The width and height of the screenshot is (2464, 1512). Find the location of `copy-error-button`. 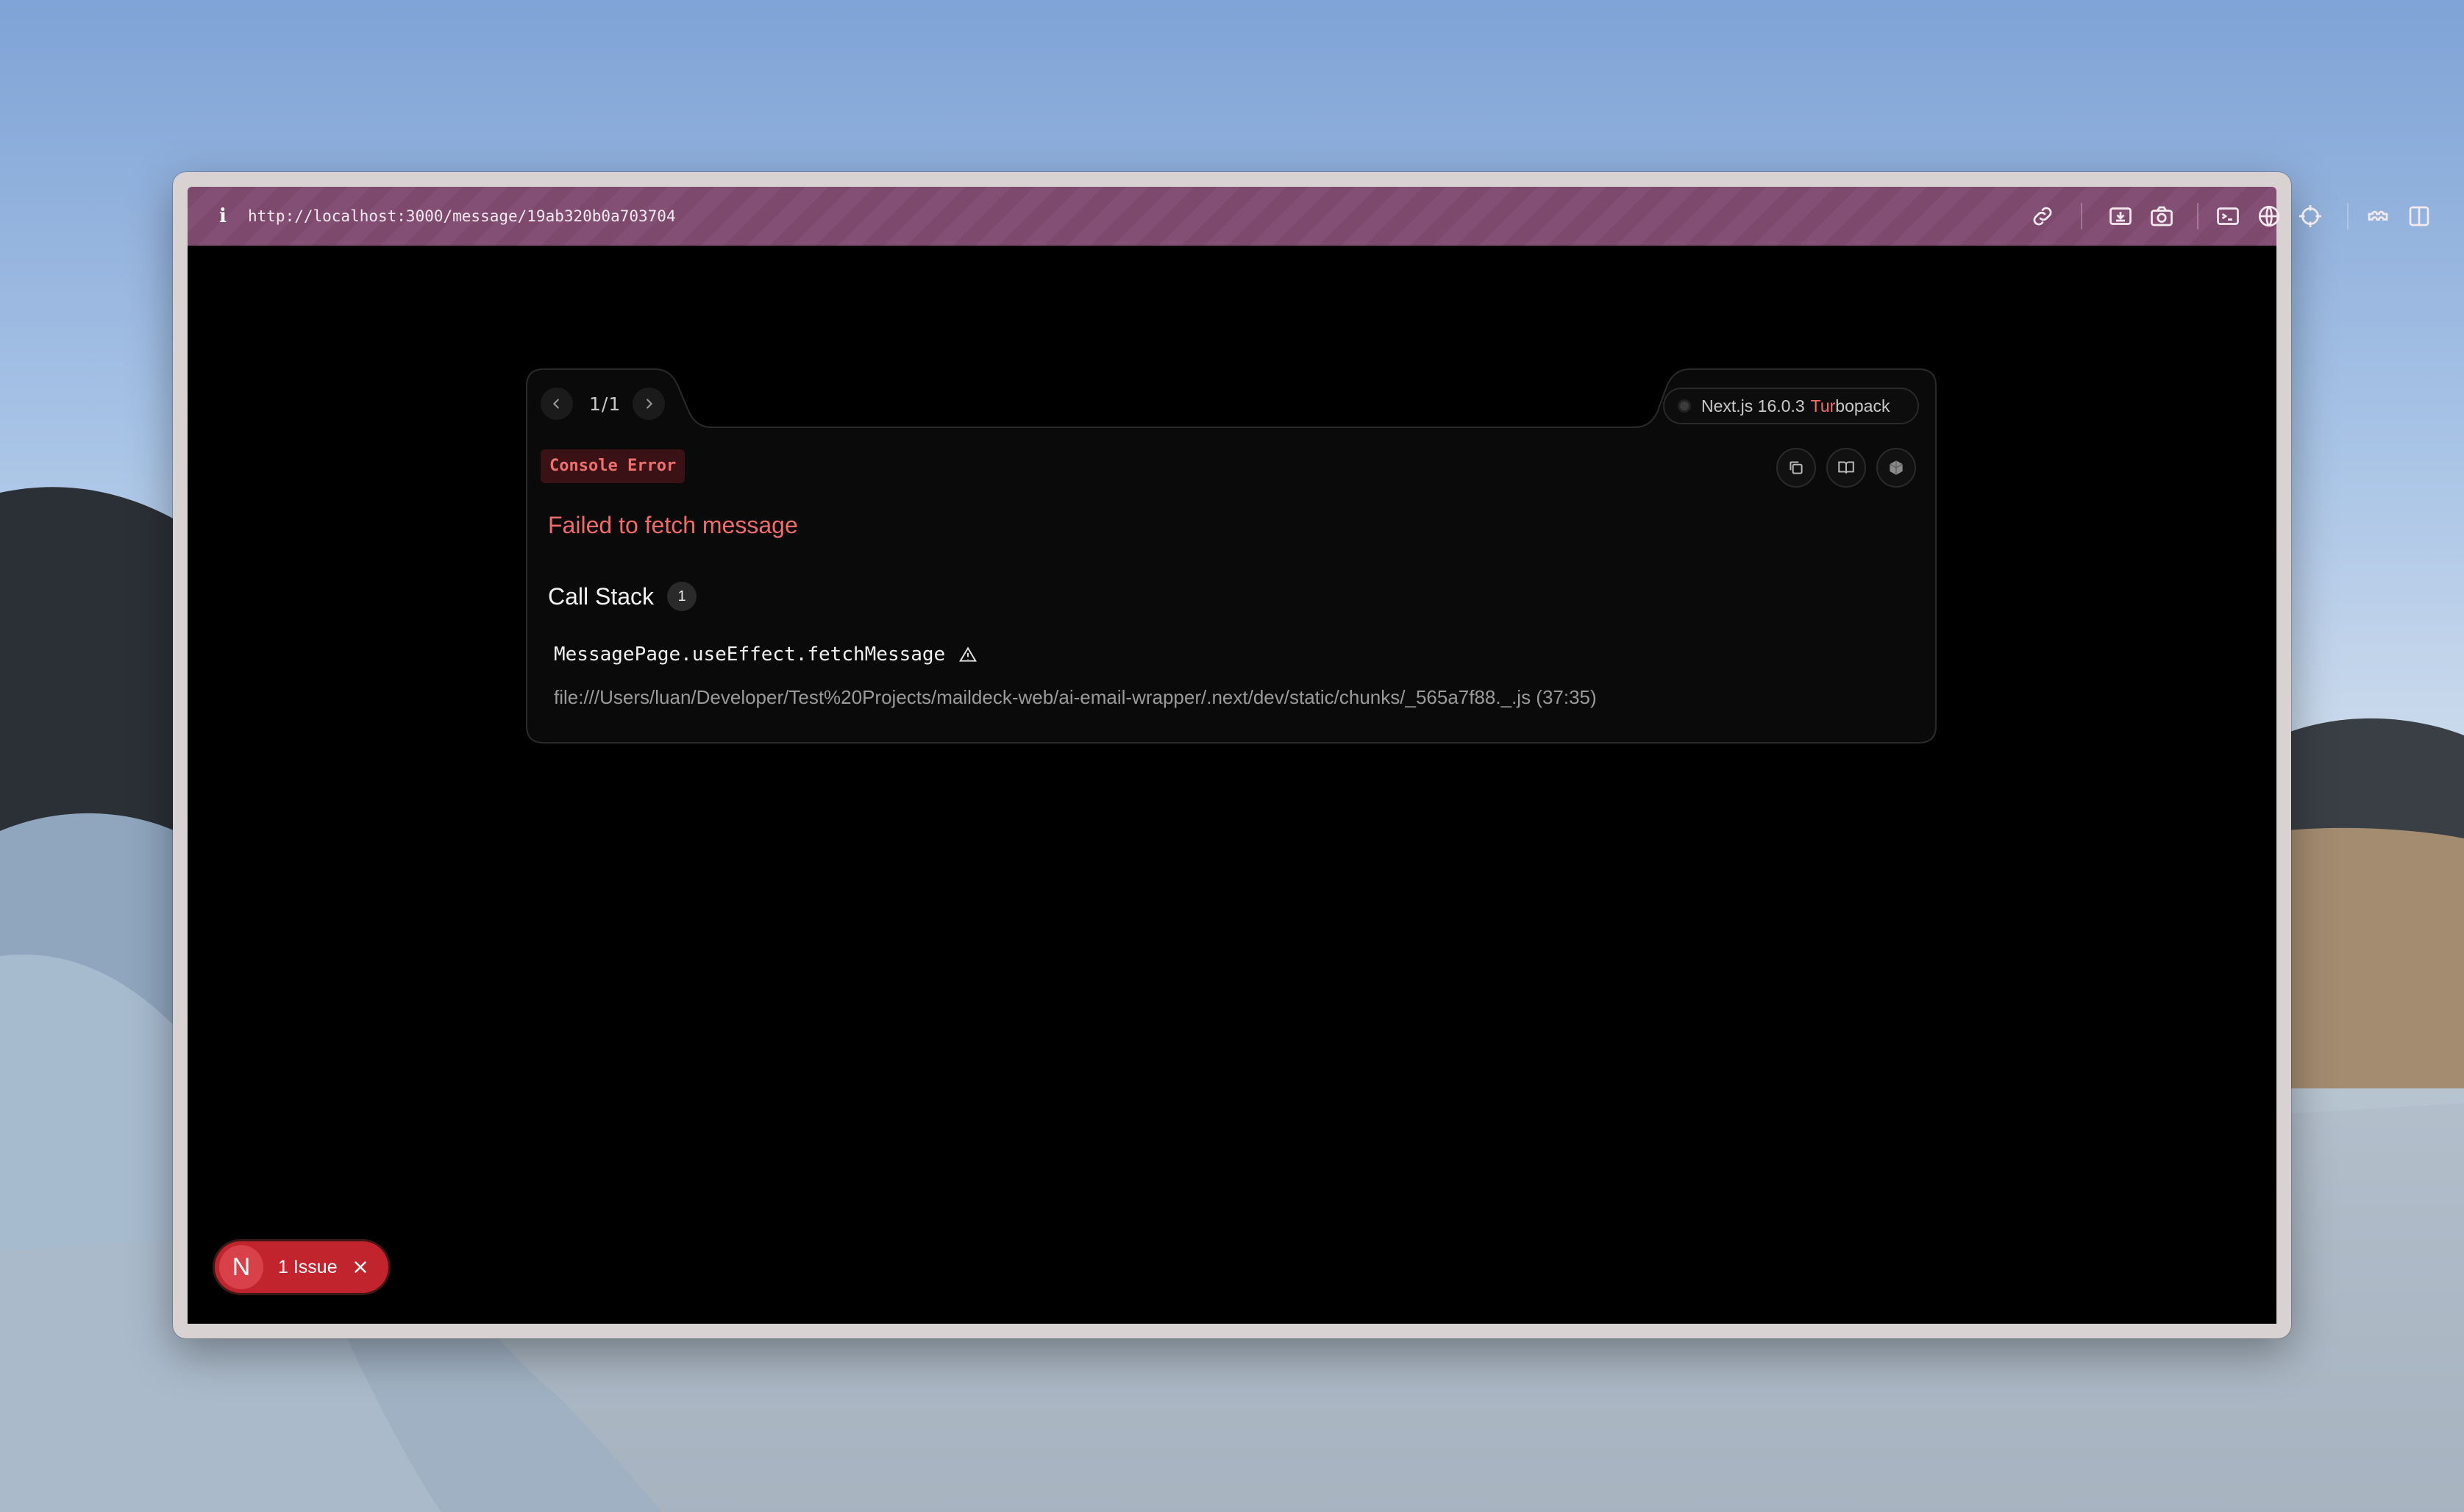

copy-error-button is located at coordinates (1796, 468).